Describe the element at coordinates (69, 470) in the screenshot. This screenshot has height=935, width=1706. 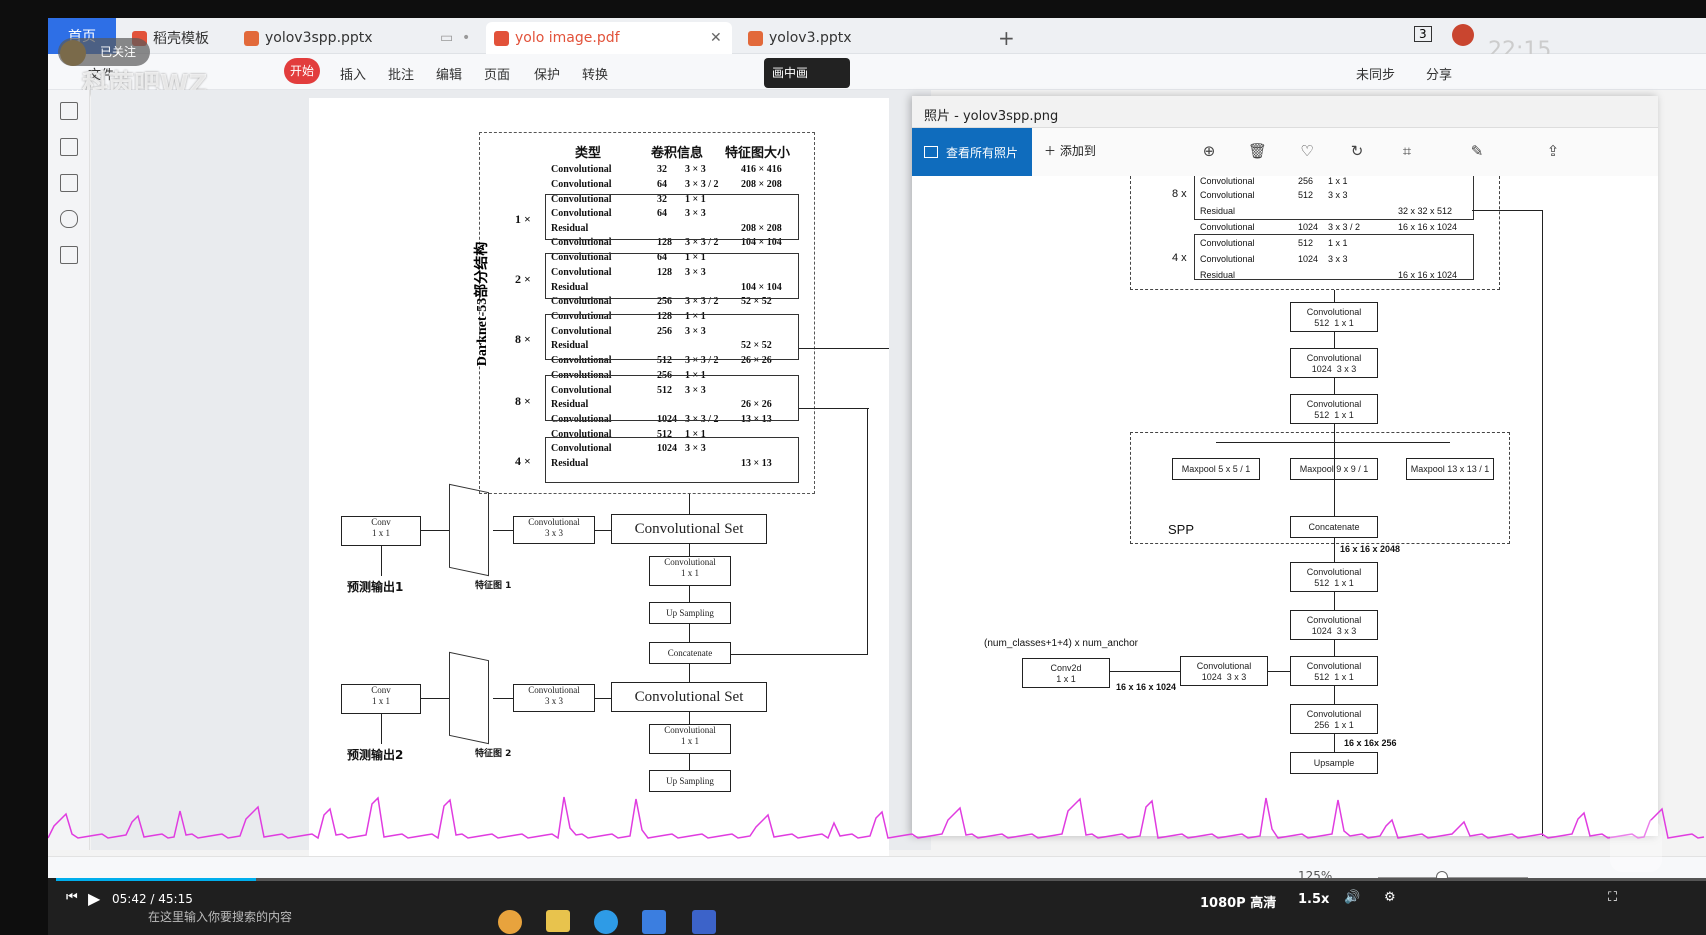
I see `left-sidebar` at that location.